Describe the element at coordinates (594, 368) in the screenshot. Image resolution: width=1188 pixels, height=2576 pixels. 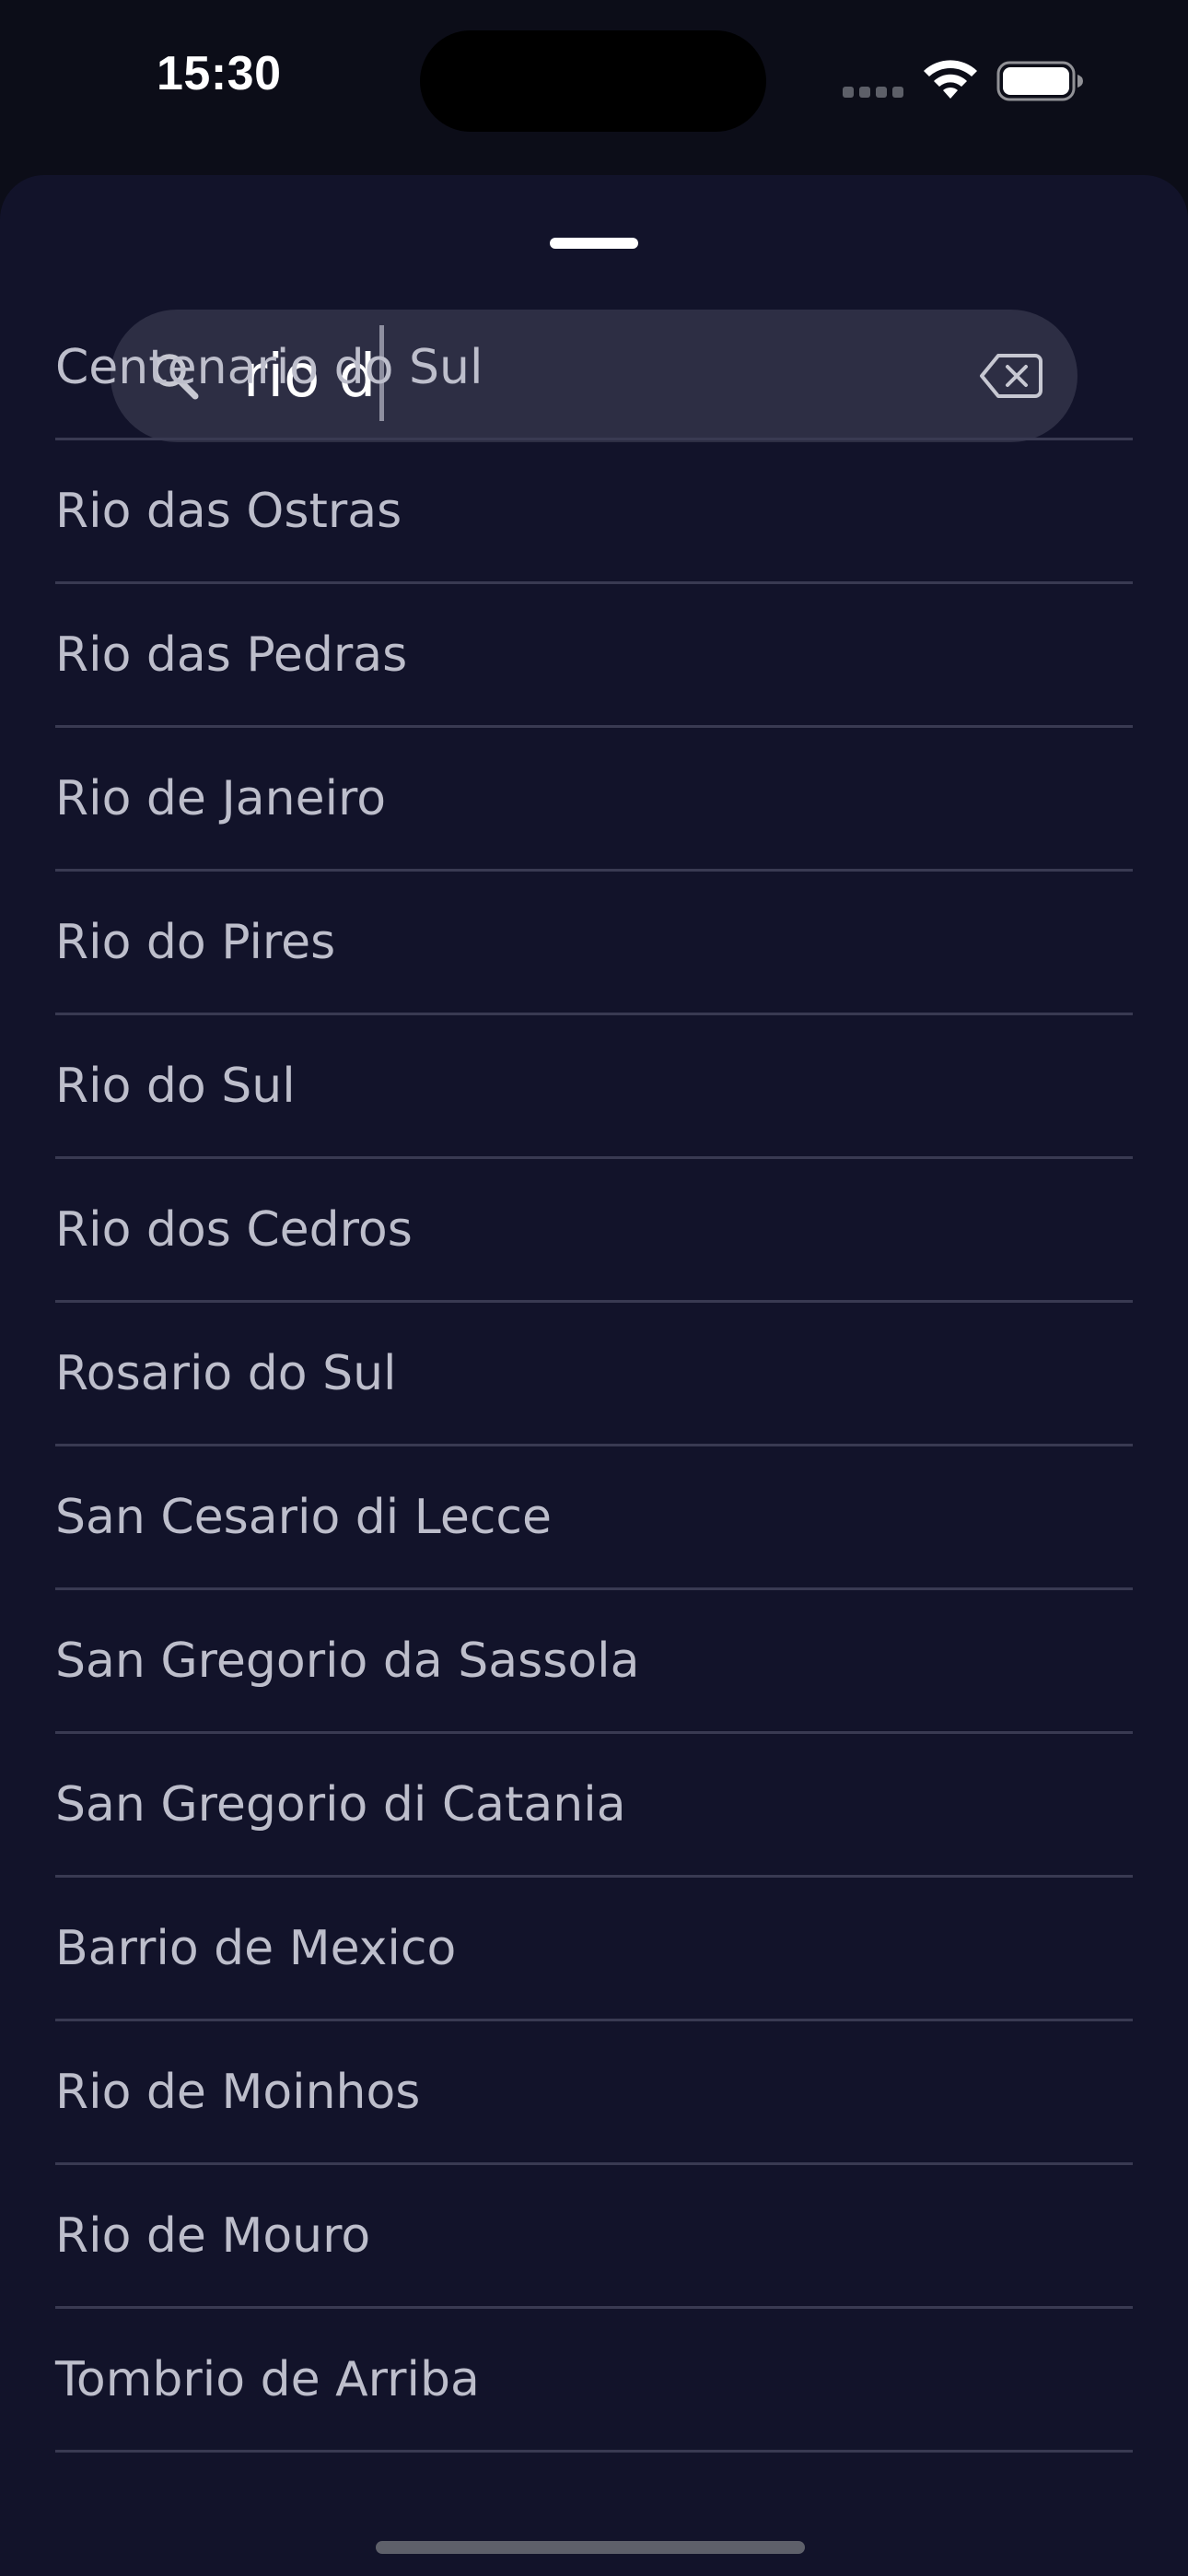
I see `result-item: Centenario do Sul` at that location.